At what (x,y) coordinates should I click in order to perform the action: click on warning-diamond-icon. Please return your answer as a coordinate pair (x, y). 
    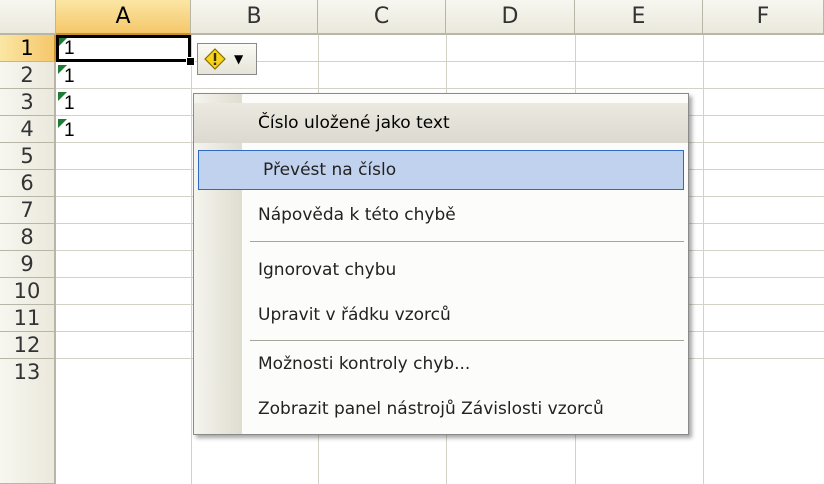
    Looking at the image, I should click on (215, 59).